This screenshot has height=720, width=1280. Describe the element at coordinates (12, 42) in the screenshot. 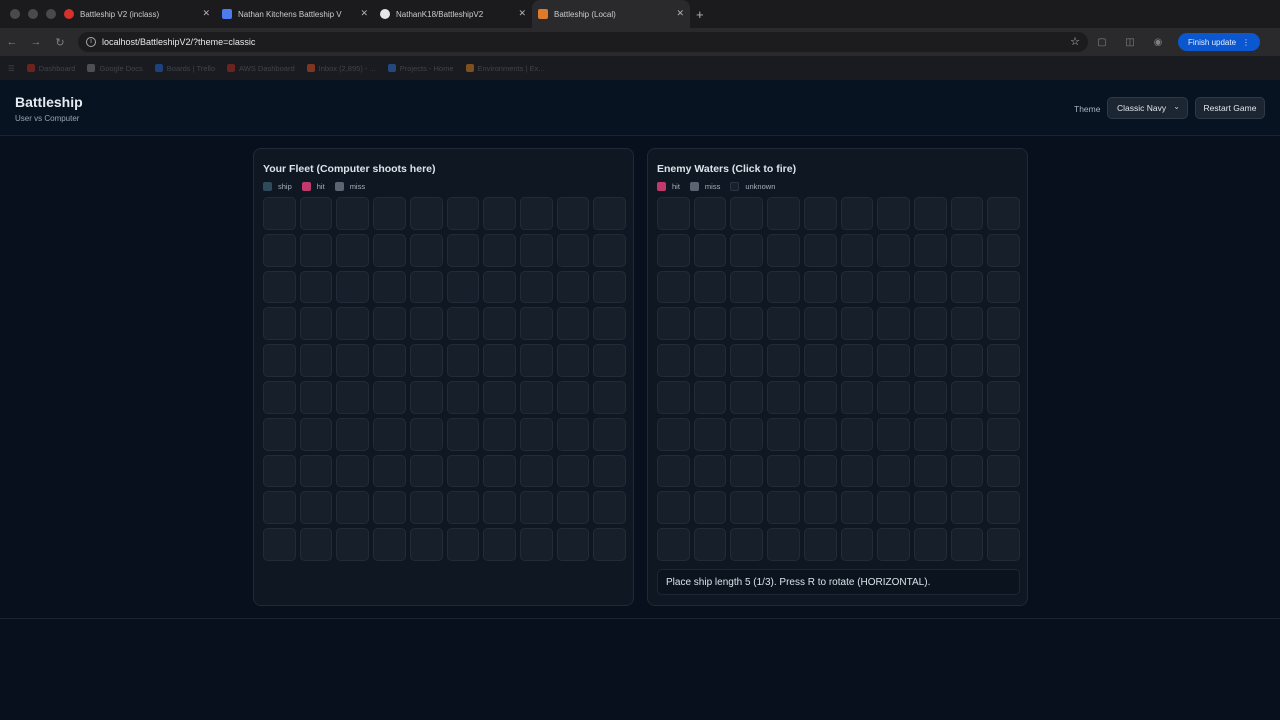

I see `back-icon: ←` at that location.